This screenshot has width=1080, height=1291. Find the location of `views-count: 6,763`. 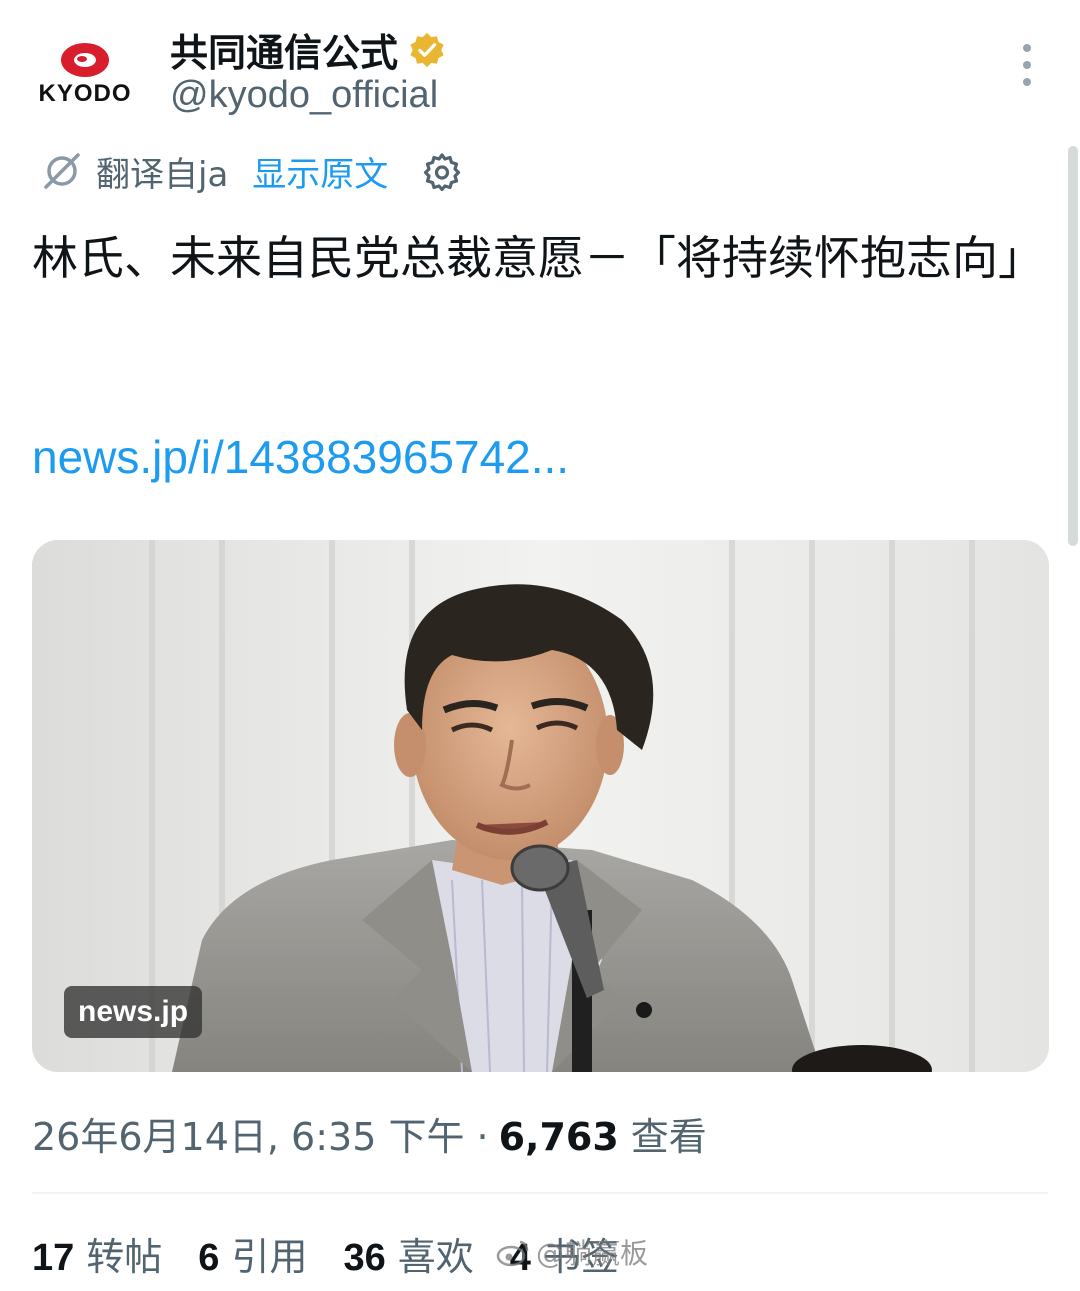

views-count: 6,763 is located at coordinates (558, 1137).